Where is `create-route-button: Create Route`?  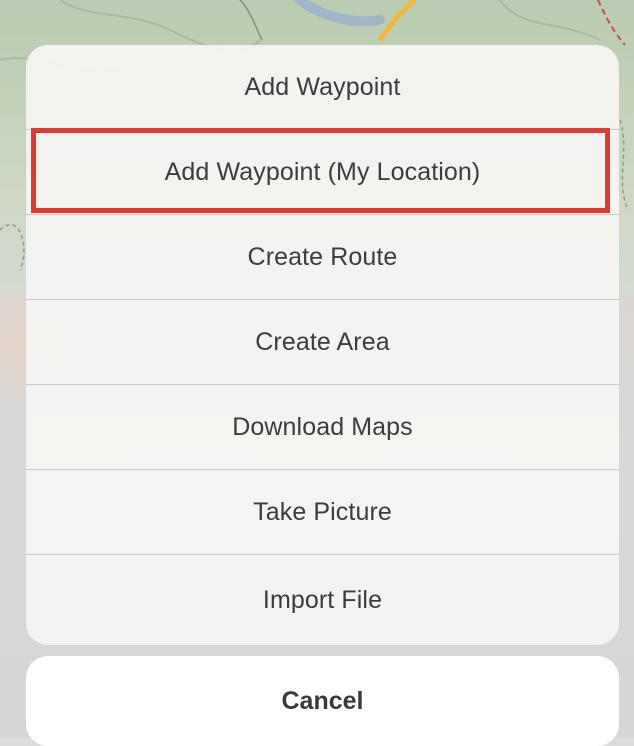 create-route-button: Create Route is located at coordinates (322, 257).